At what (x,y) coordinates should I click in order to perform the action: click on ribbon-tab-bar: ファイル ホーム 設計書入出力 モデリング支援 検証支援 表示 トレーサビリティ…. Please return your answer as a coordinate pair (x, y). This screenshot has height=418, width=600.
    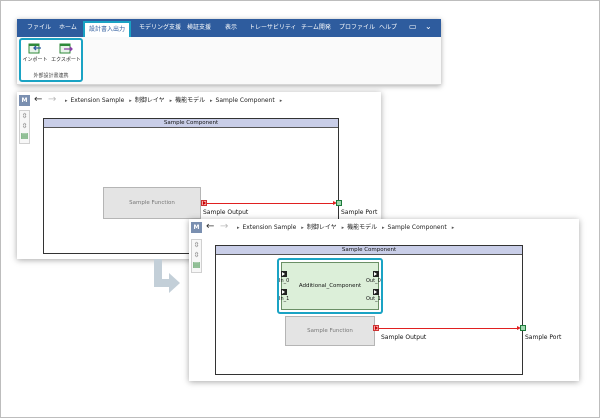
    Looking at the image, I should click on (229, 28).